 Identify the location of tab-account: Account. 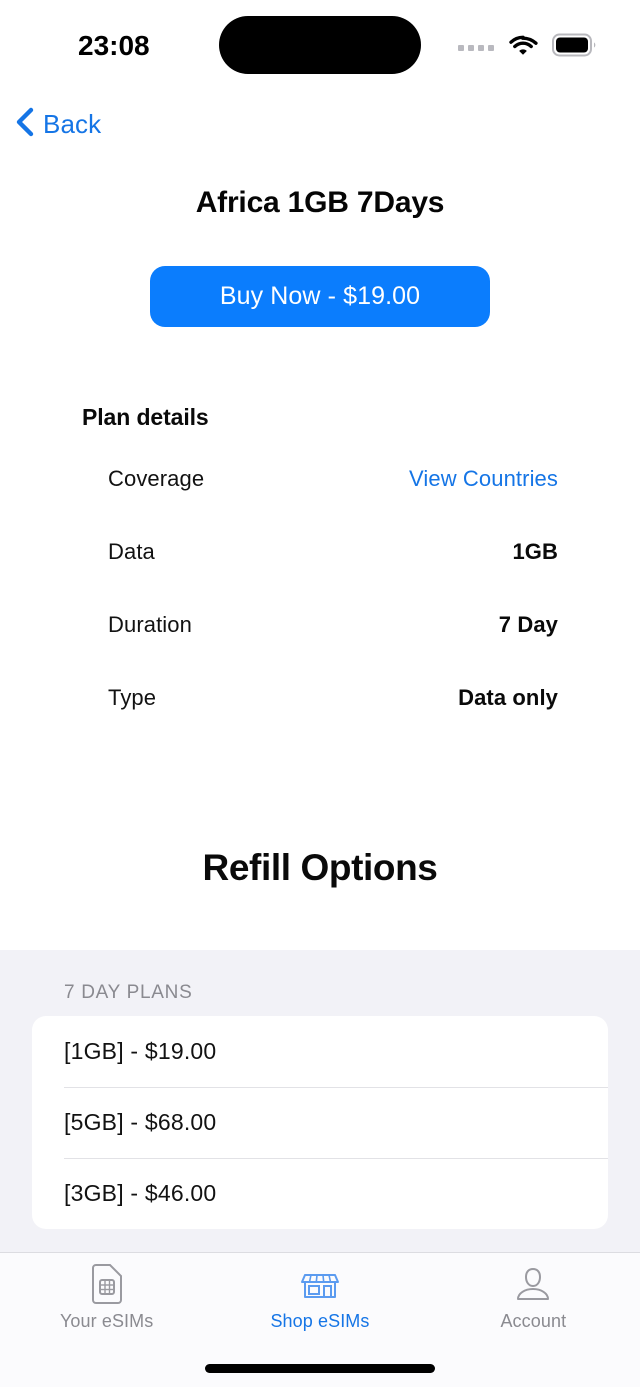
(533, 1320).